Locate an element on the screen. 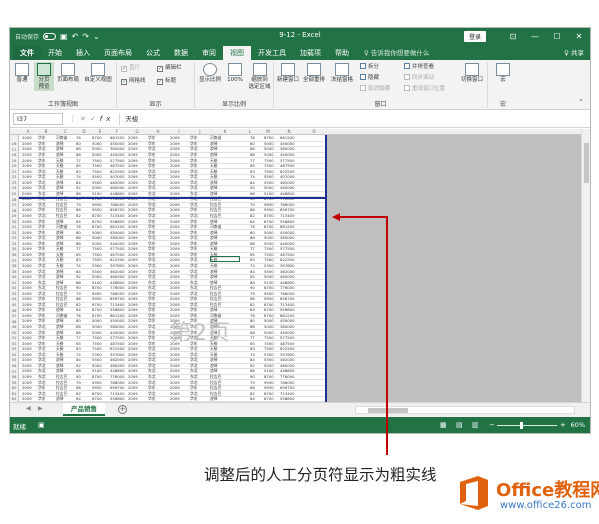  table-cell: 661200 is located at coordinates (287, 226).